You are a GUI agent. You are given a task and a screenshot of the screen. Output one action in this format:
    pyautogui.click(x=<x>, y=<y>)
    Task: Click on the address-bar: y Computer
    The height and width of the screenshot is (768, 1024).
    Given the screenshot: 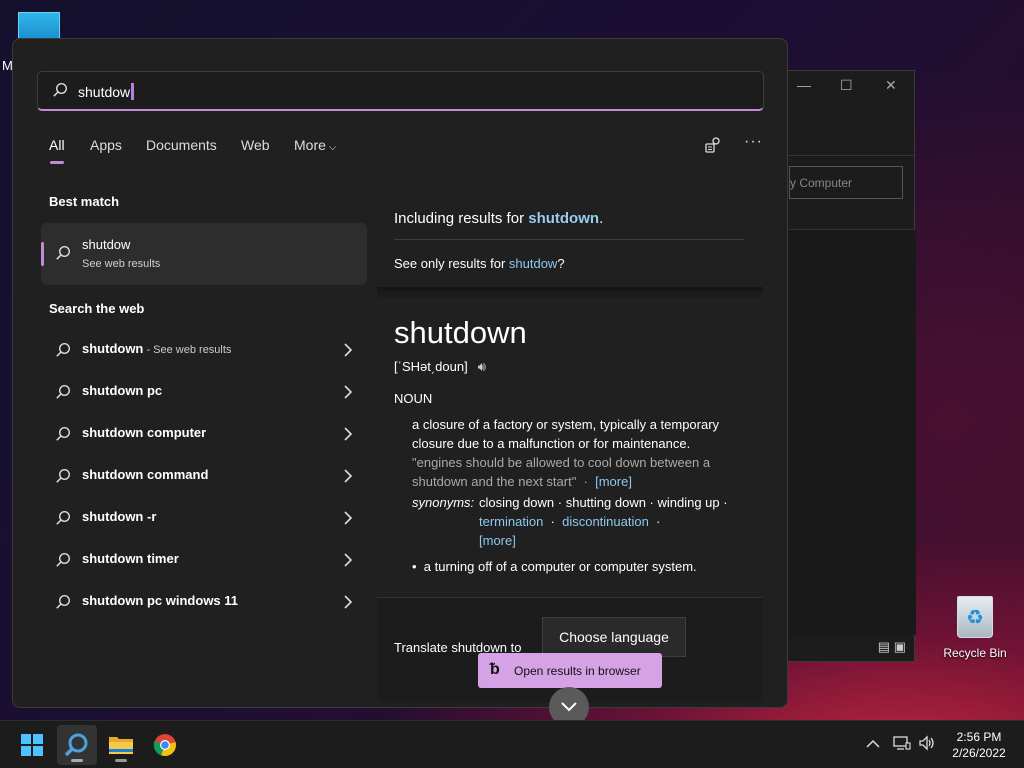 What is the action you would take?
    pyautogui.click(x=846, y=182)
    